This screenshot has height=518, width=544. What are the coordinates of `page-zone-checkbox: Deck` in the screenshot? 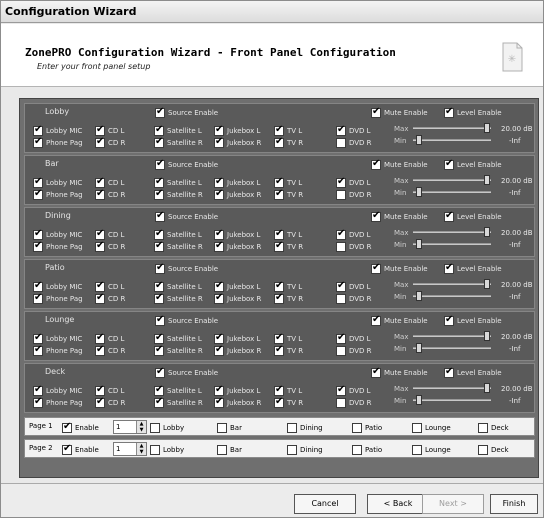 It's located at (493, 449).